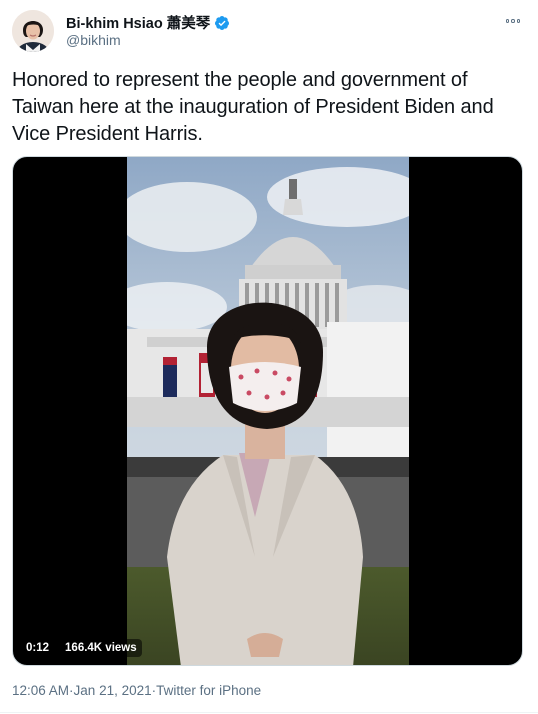  I want to click on more-options-icon, so click(513, 21).